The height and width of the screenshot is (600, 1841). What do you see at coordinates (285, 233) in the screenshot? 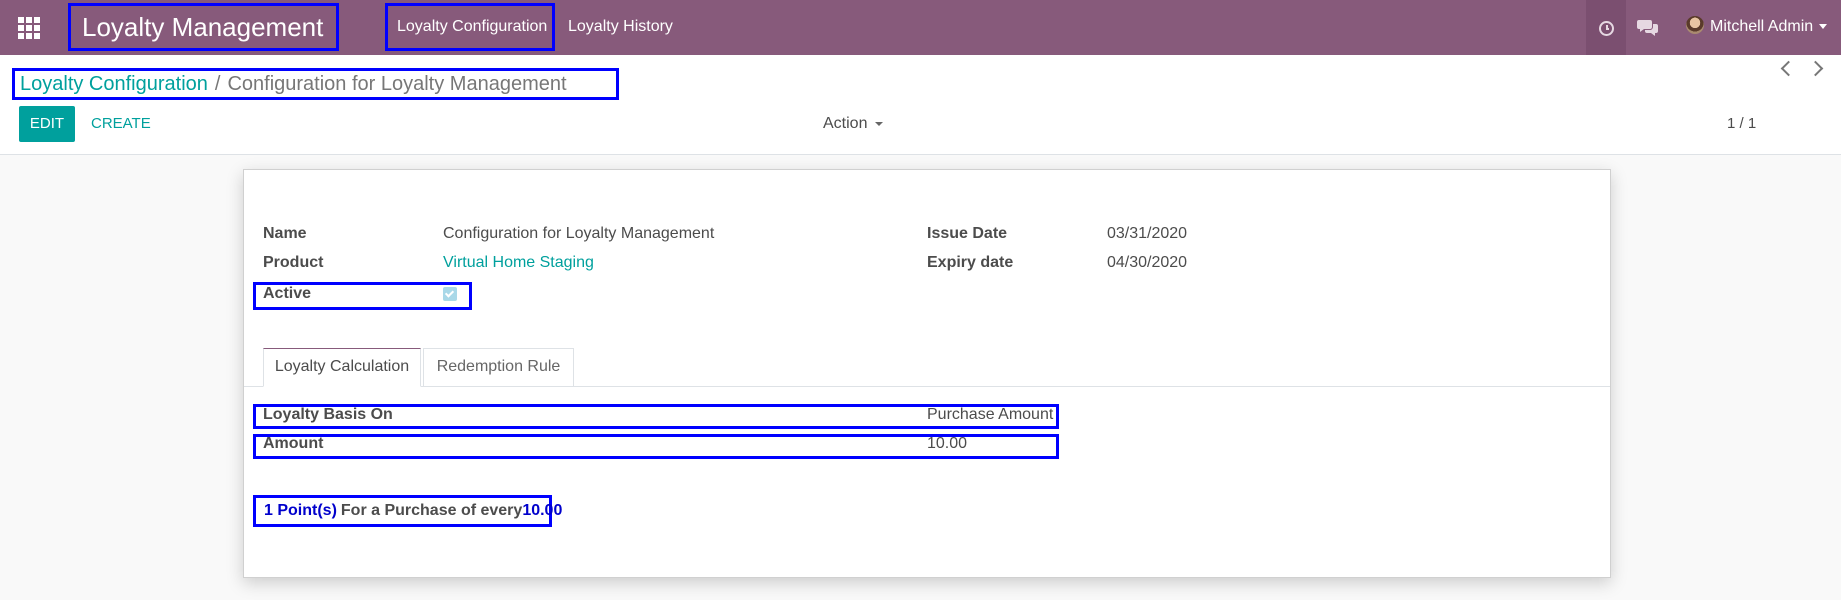
I see `name-label: Name` at bounding box center [285, 233].